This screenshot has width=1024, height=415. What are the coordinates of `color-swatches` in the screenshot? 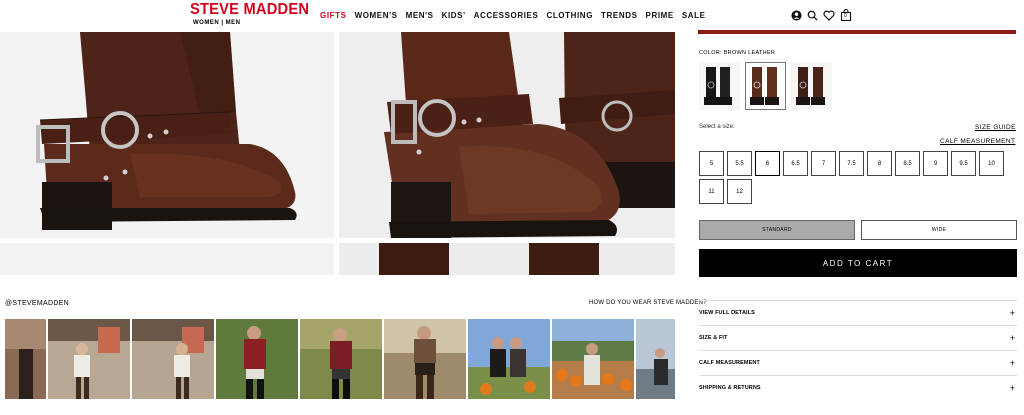 It's located at (765, 86).